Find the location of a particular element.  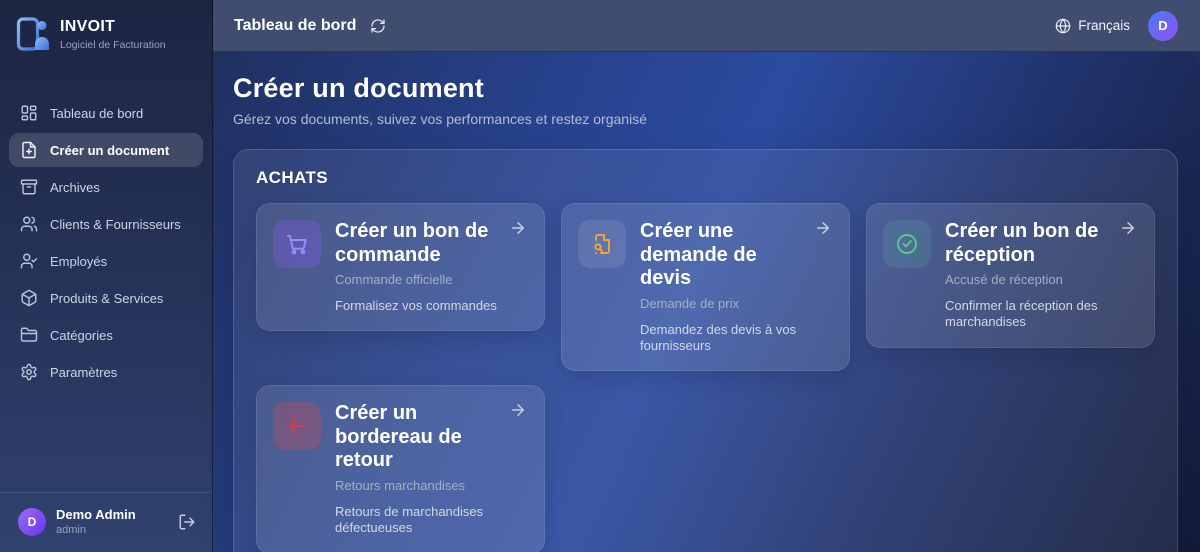

sidebar-item-label: Tableau de bord is located at coordinates (97, 113).